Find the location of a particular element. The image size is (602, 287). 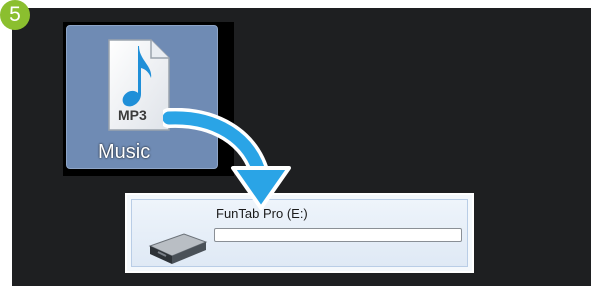

removable-drive-icon is located at coordinates (178, 248).